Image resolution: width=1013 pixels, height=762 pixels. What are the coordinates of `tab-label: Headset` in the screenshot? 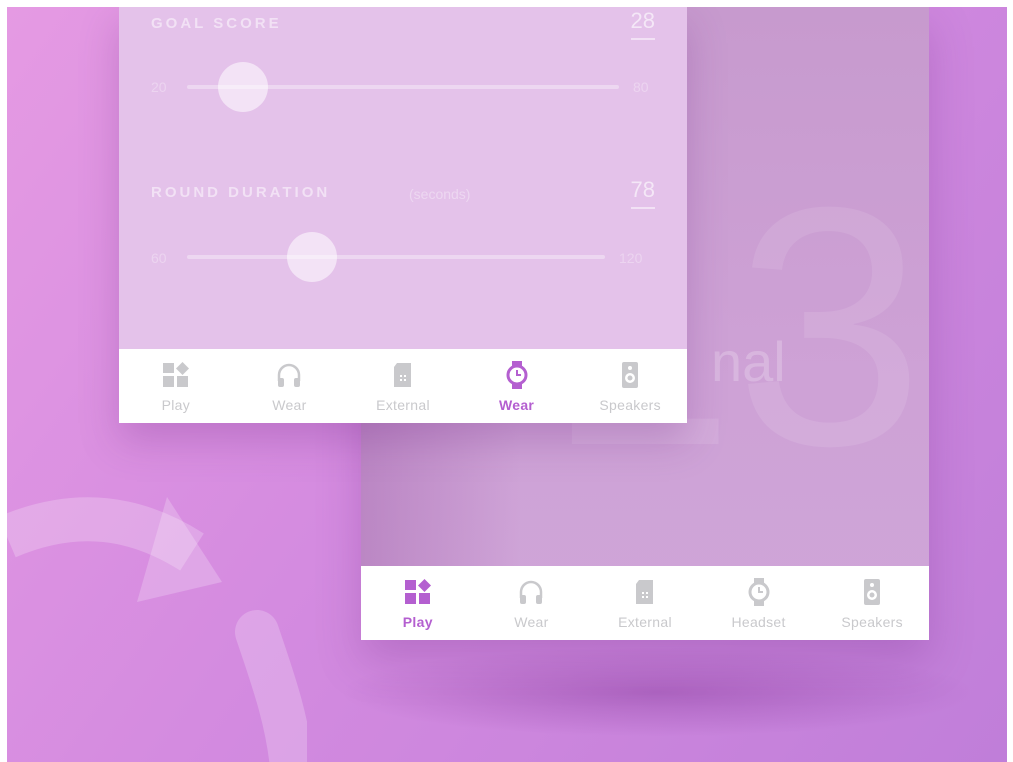 It's located at (758, 622).